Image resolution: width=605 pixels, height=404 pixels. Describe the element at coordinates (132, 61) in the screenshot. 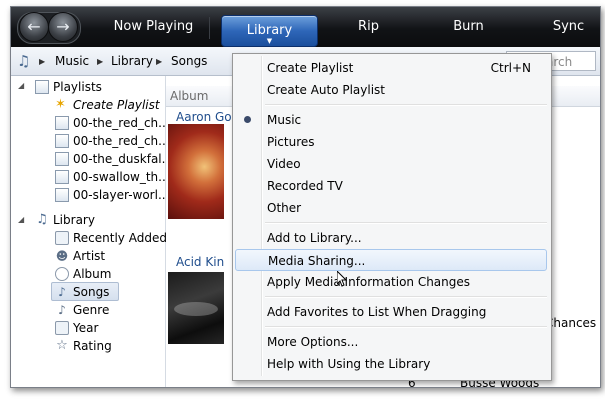

I see `breadcrumb-library: Library` at that location.